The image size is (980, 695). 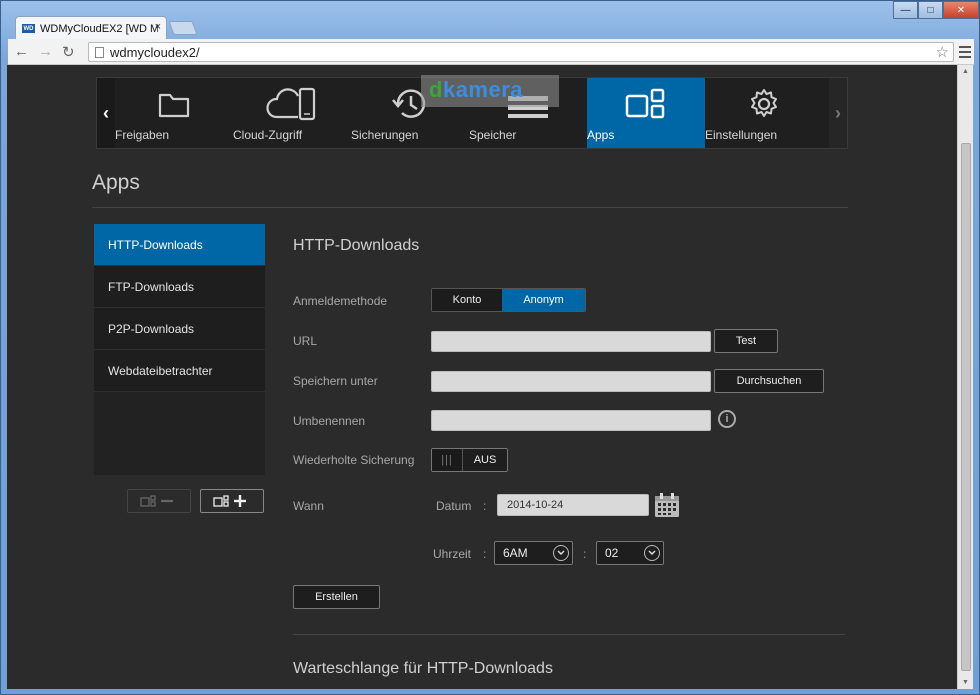 I want to click on tab-strip: WD WDMyCloudEX2 [WD My ×, so click(x=490, y=20).